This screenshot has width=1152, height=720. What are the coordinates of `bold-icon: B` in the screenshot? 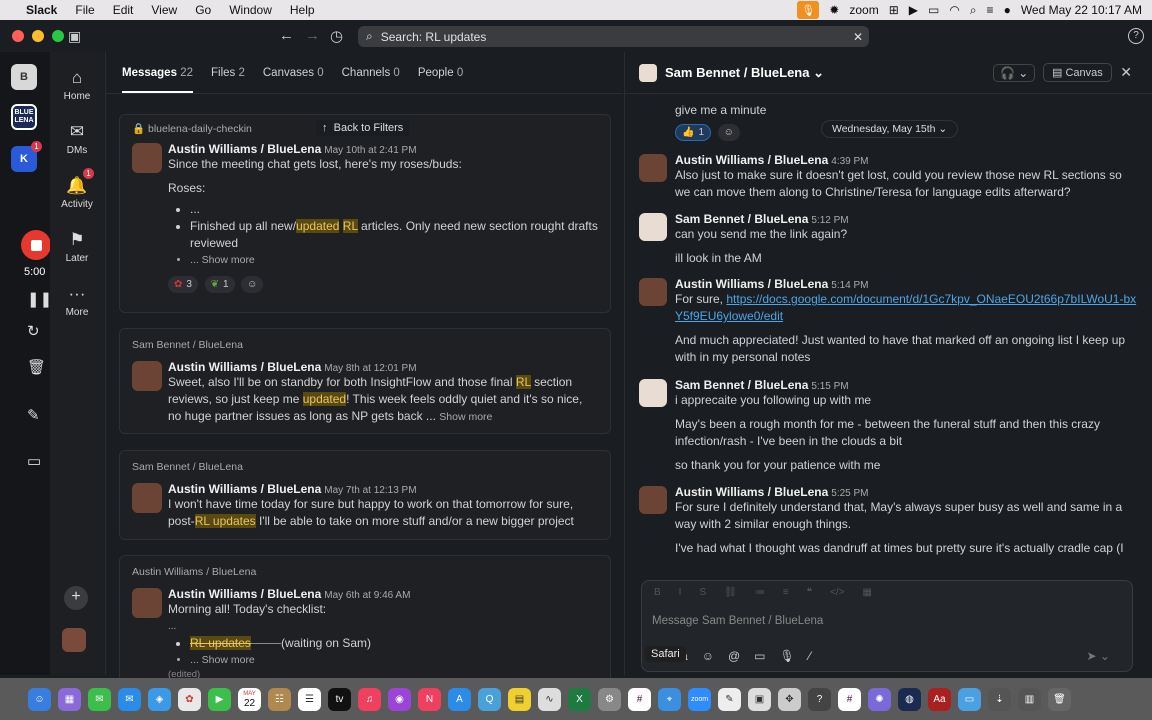 It's located at (657, 593).